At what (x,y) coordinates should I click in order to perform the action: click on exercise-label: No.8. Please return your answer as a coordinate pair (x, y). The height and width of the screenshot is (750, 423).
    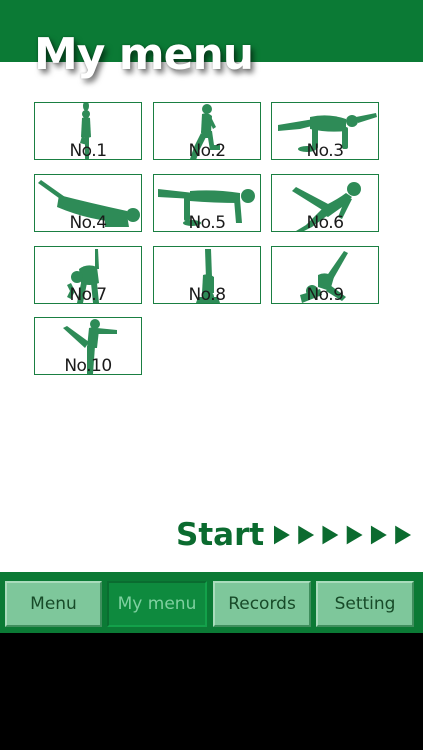
    Looking at the image, I should click on (207, 294).